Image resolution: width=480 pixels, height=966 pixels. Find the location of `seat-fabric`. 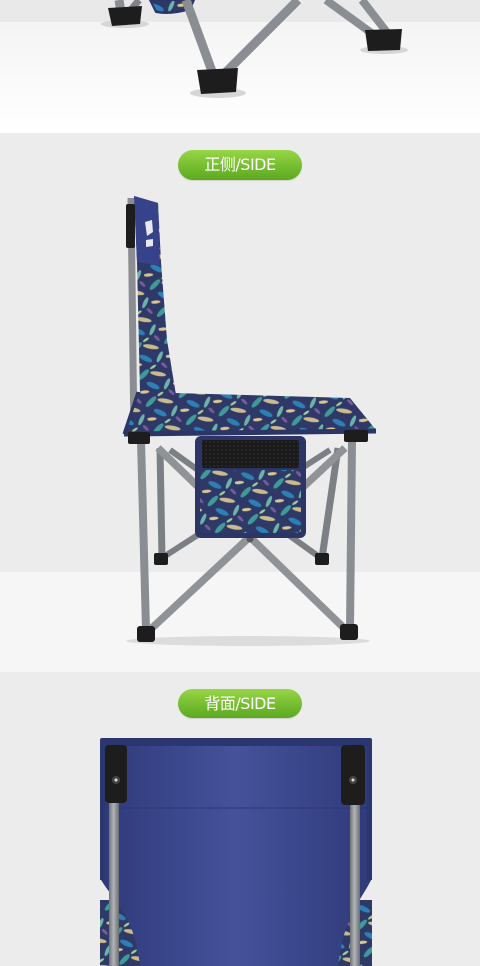

seat-fabric is located at coordinates (250, 413).